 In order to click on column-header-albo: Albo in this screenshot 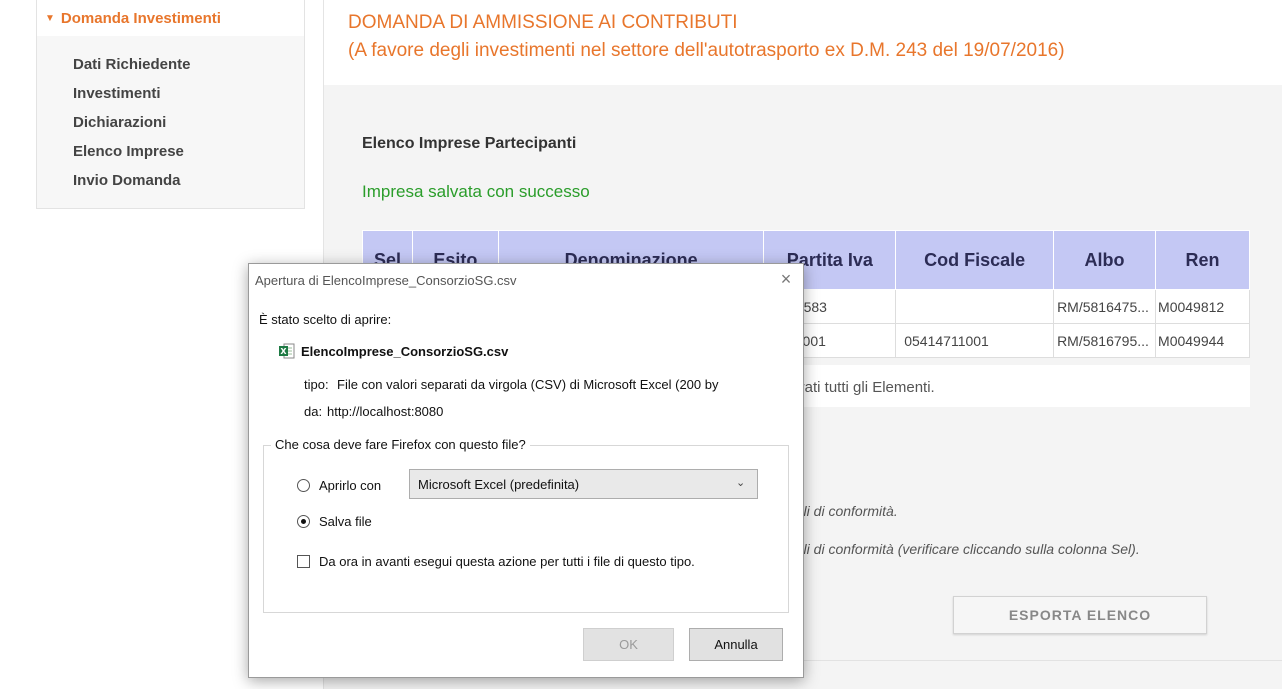, I will do `click(1105, 260)`.